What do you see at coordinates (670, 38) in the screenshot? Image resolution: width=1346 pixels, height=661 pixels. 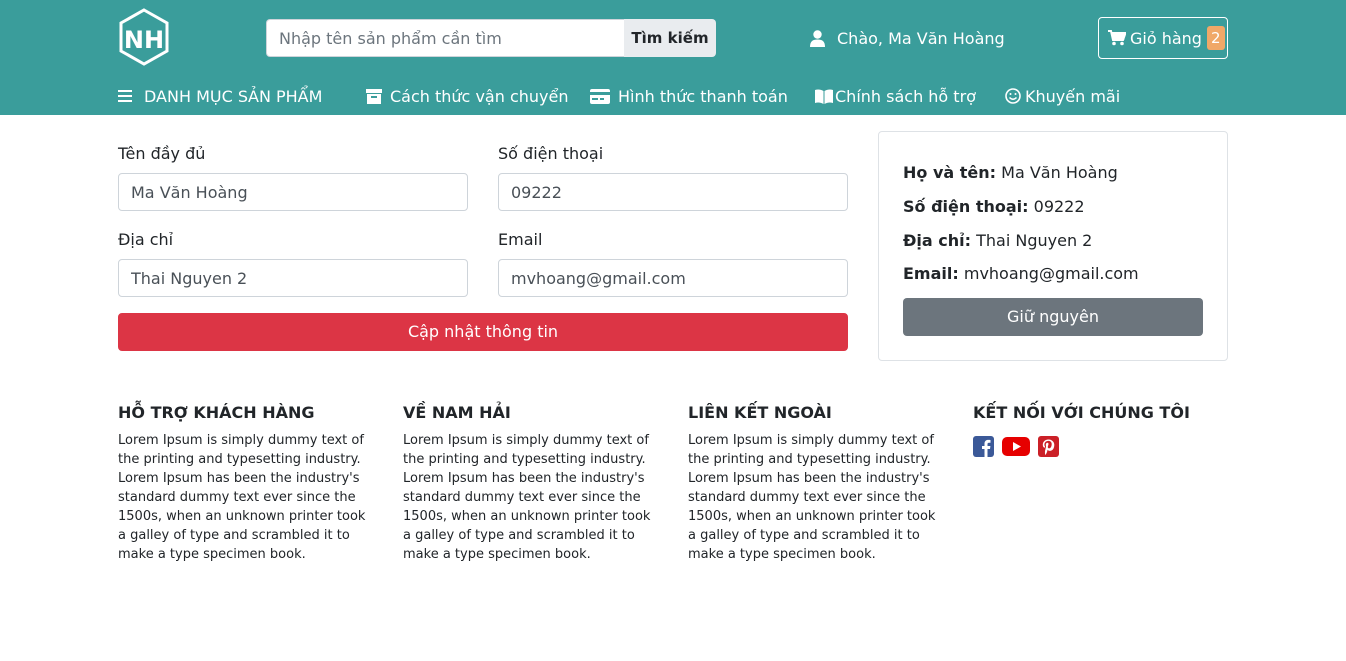 I see `search-button: Tìm kiếm` at bounding box center [670, 38].